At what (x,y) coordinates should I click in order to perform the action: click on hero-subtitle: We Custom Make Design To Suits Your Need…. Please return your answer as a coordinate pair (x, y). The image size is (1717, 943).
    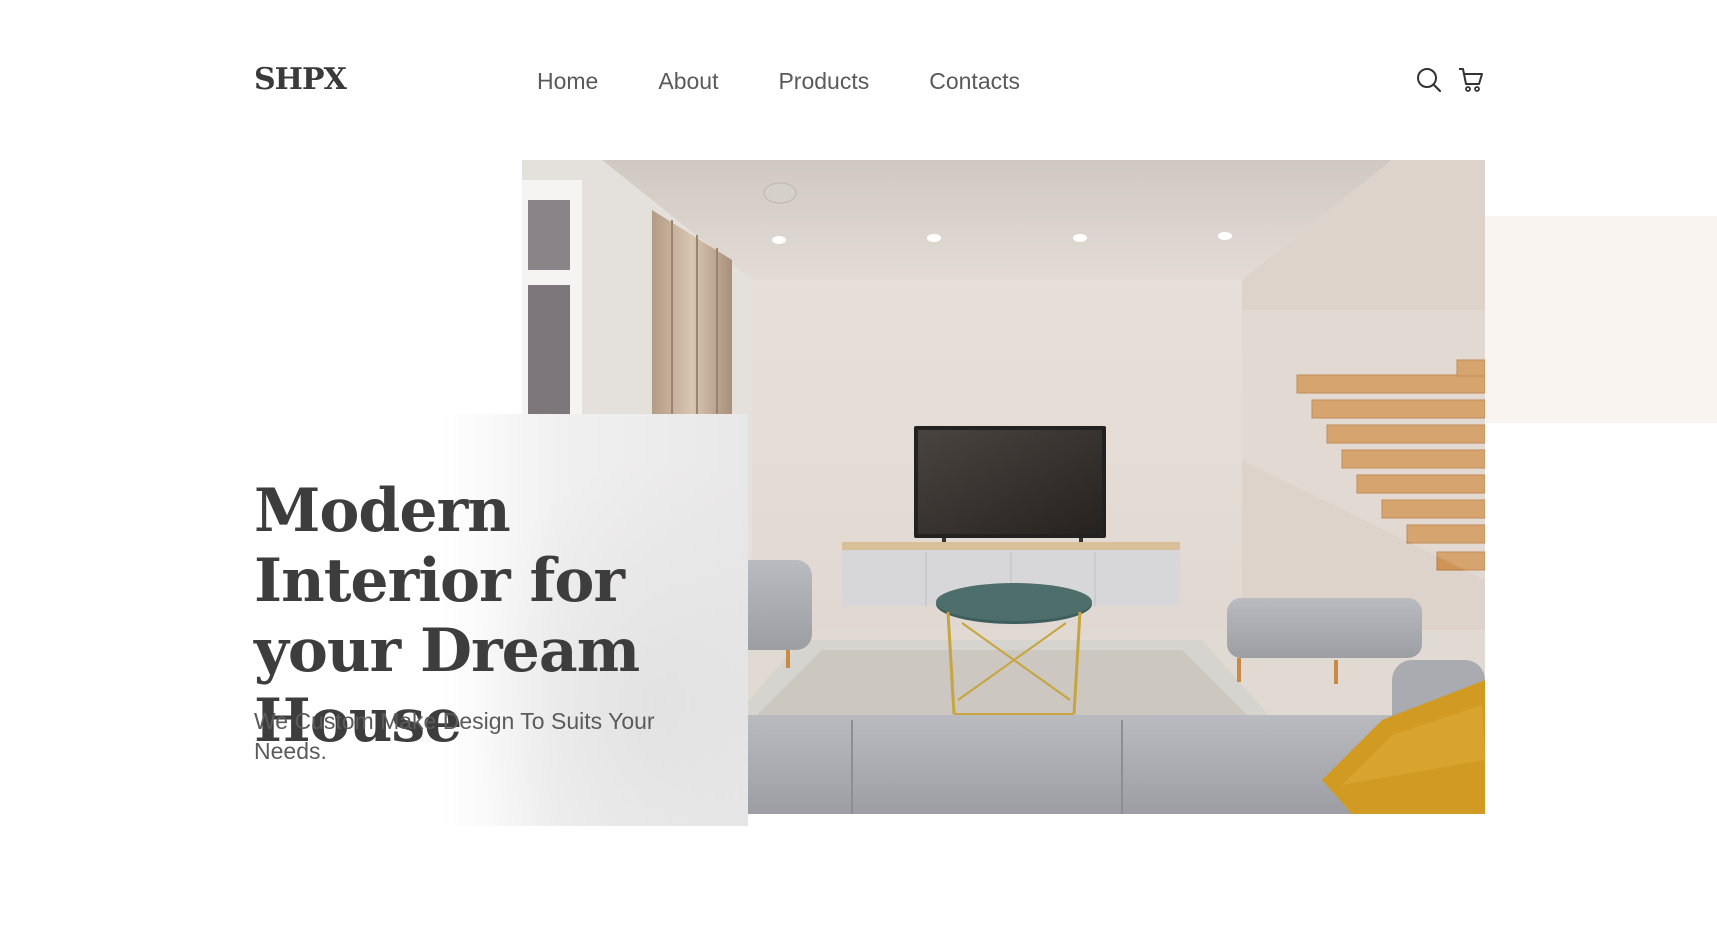
    Looking at the image, I should click on (454, 736).